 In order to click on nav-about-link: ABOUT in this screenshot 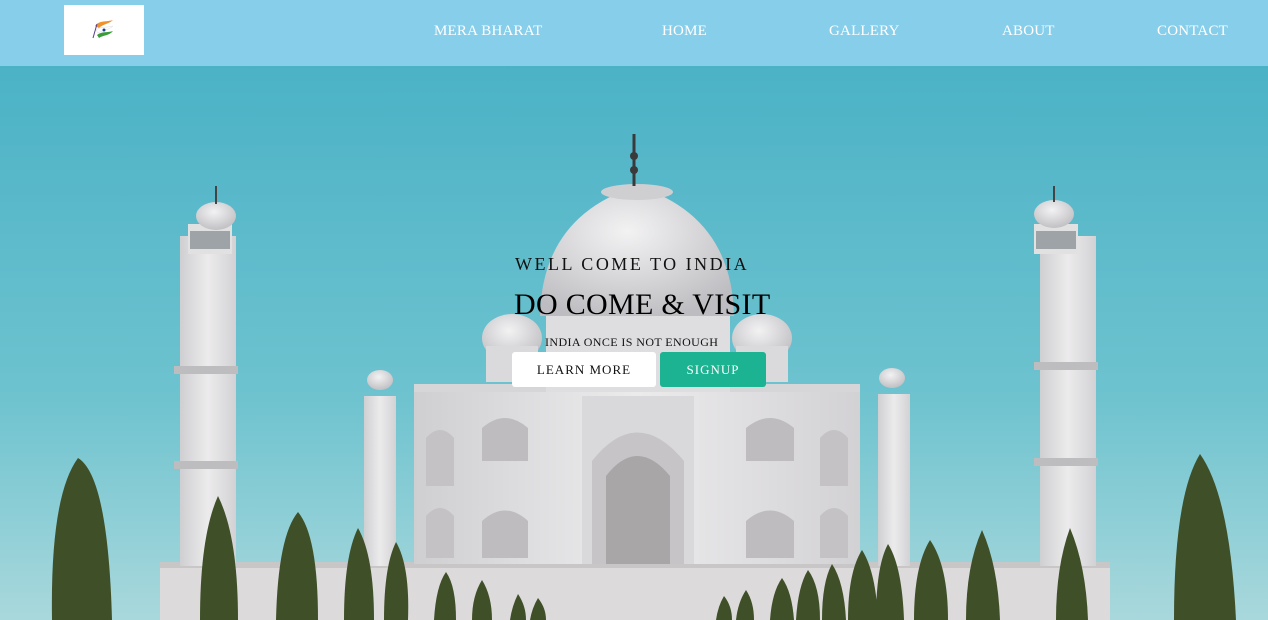, I will do `click(1028, 31)`.